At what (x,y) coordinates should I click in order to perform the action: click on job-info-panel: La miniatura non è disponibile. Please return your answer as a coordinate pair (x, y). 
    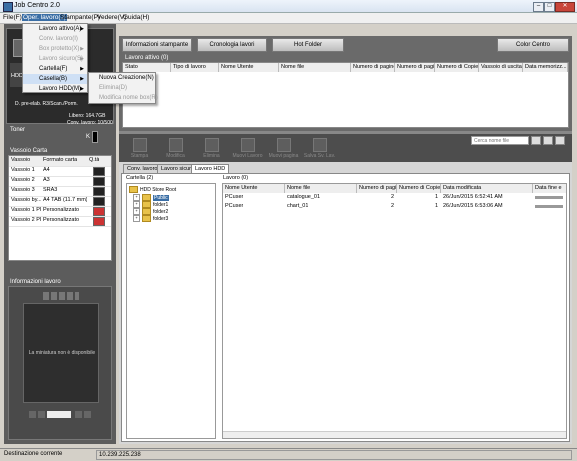
    Looking at the image, I should click on (60, 363).